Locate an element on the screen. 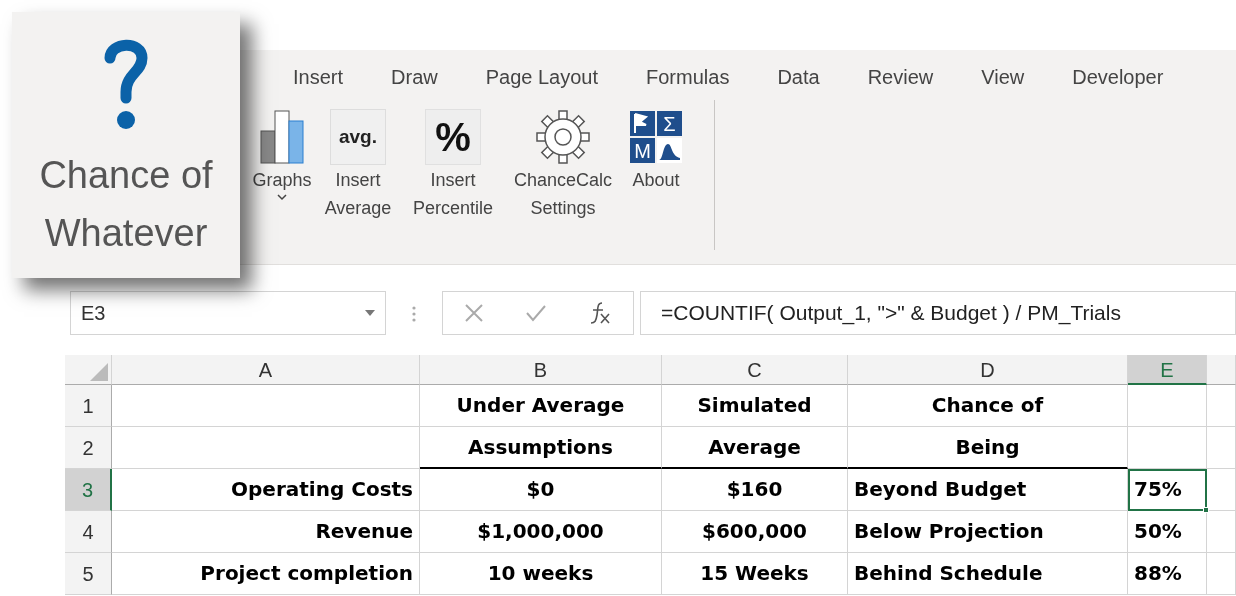  row-header: 4 is located at coordinates (88, 532).